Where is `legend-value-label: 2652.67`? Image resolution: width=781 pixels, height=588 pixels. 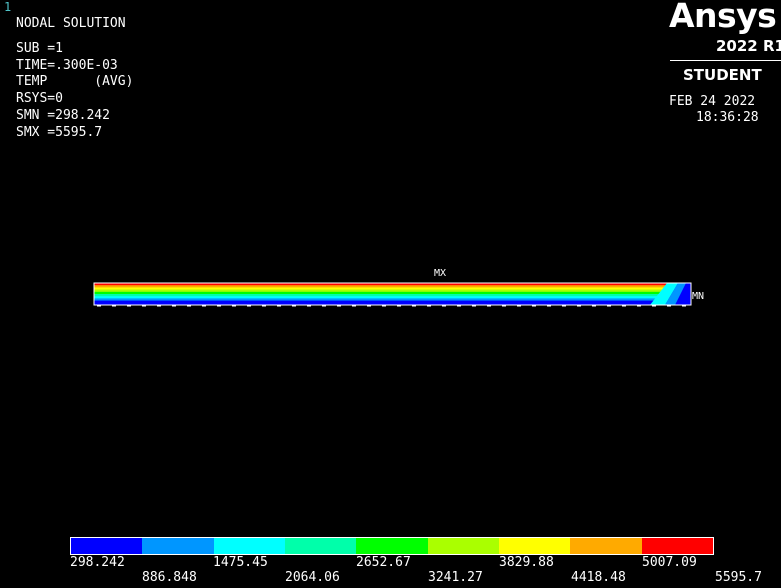 legend-value-label: 2652.67 is located at coordinates (383, 562).